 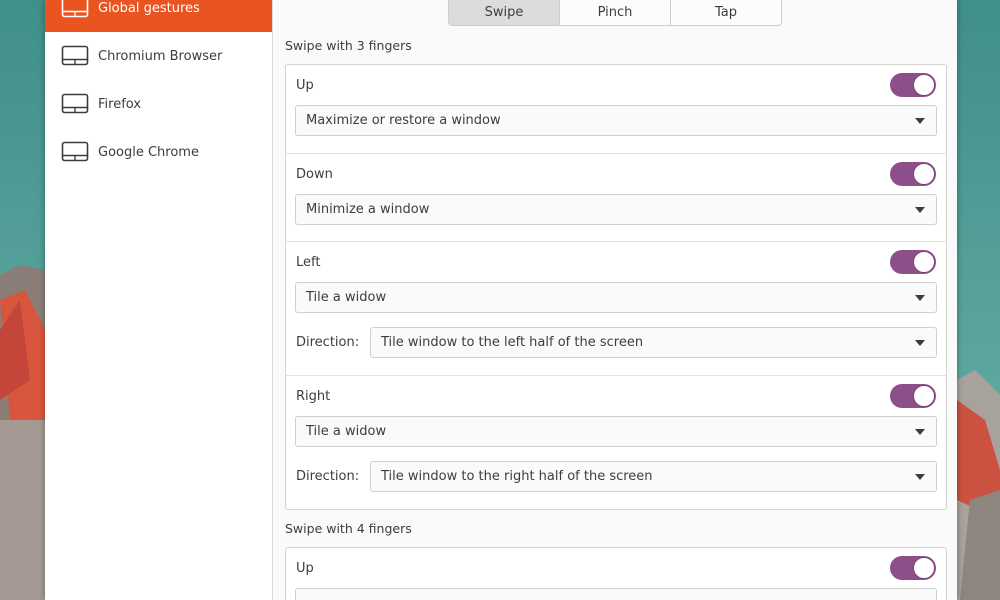 I want to click on section-title-swipe-3: Swipe with 3 fingers, so click(x=348, y=45).